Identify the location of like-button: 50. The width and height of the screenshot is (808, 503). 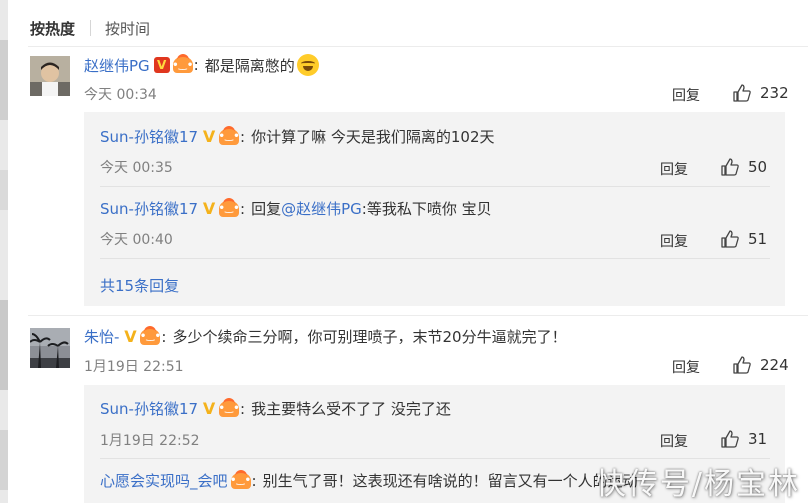
(743, 167).